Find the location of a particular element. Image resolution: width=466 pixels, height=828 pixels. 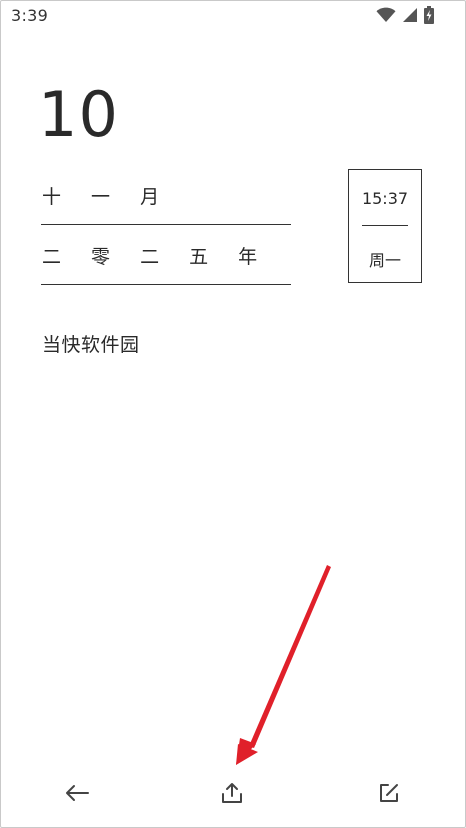

clock-time: 15:37 is located at coordinates (385, 198).